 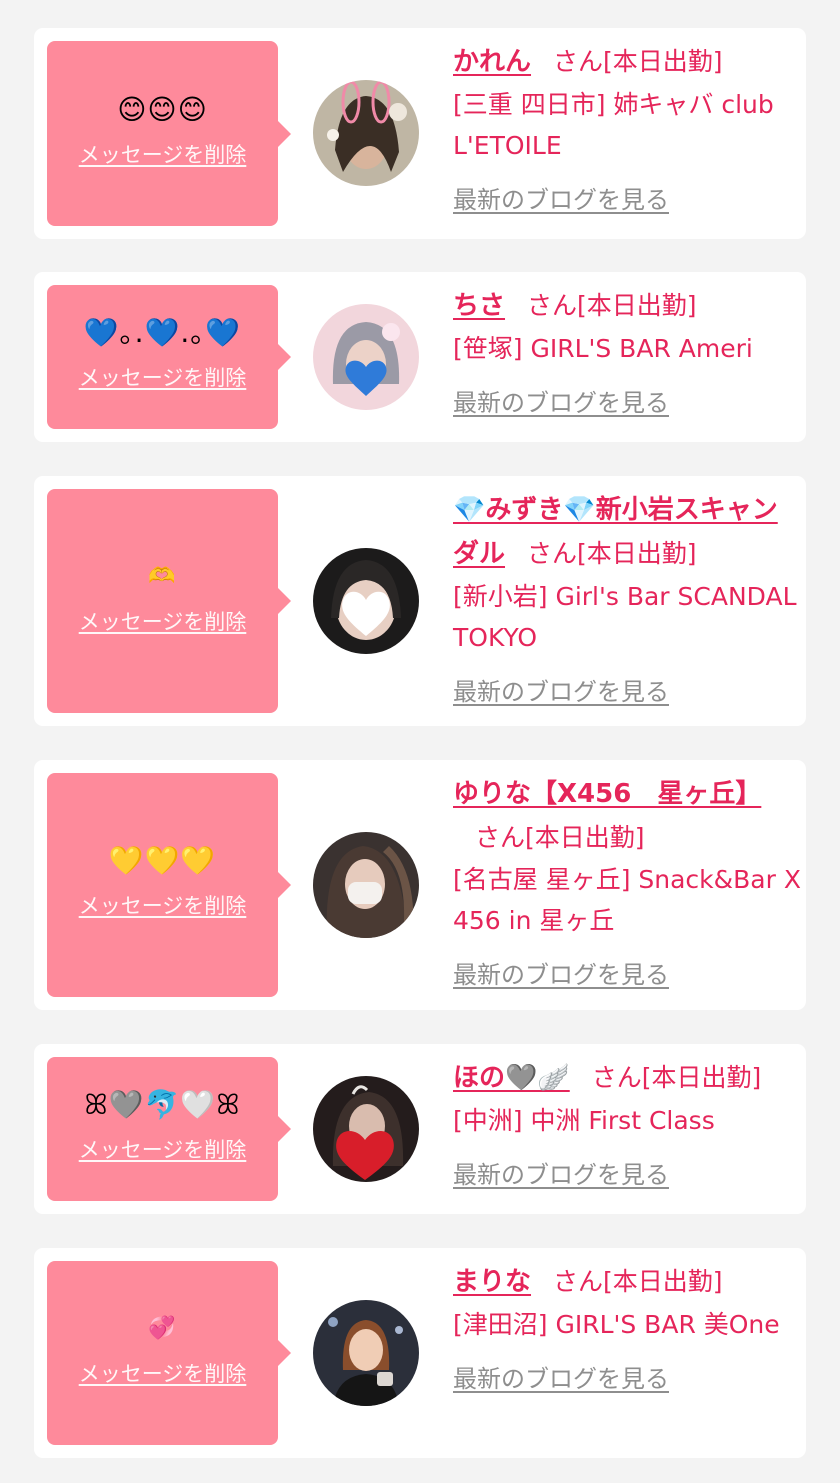 What do you see at coordinates (162, 1104) in the screenshot?
I see `message-text: ꕤ🩶🐬🤍ꕤ` at bounding box center [162, 1104].